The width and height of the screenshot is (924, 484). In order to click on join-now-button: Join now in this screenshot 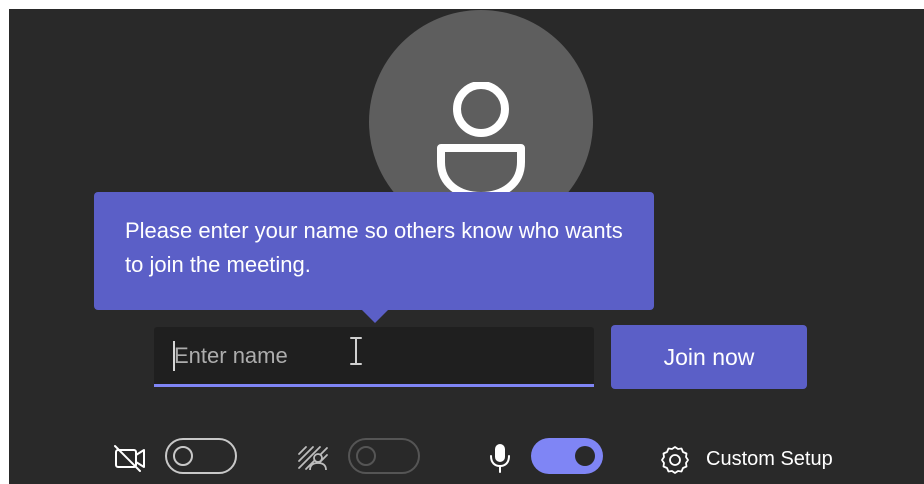, I will do `click(709, 357)`.